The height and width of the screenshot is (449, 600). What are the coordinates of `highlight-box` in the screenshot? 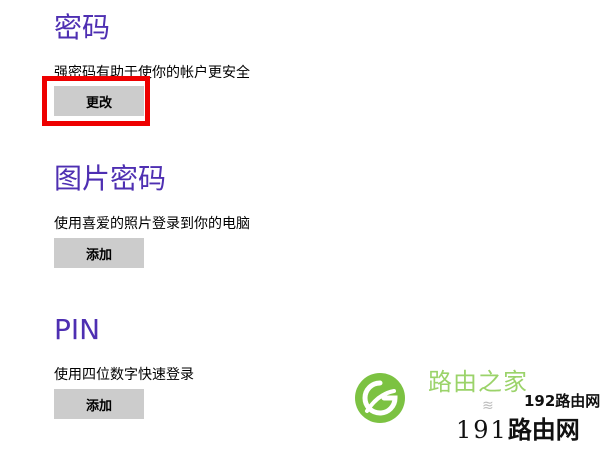 It's located at (96, 101).